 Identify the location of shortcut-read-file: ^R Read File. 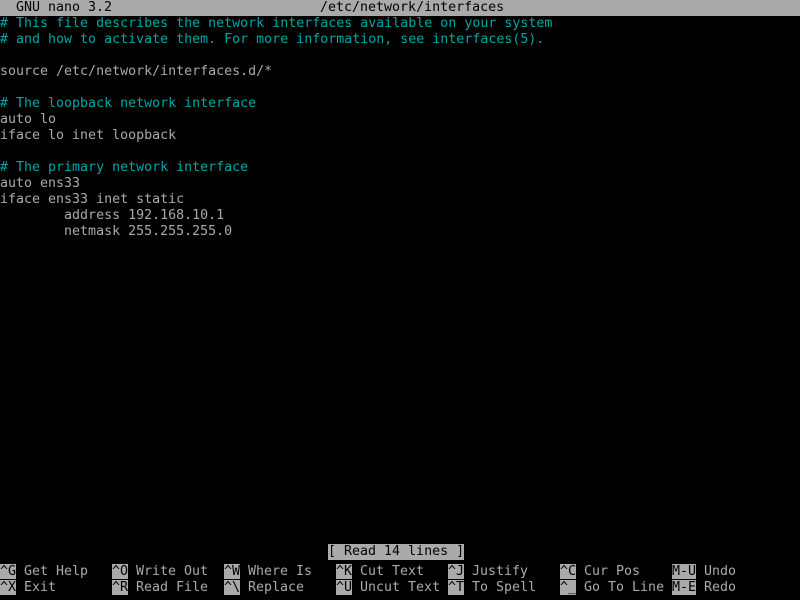
(160, 588).